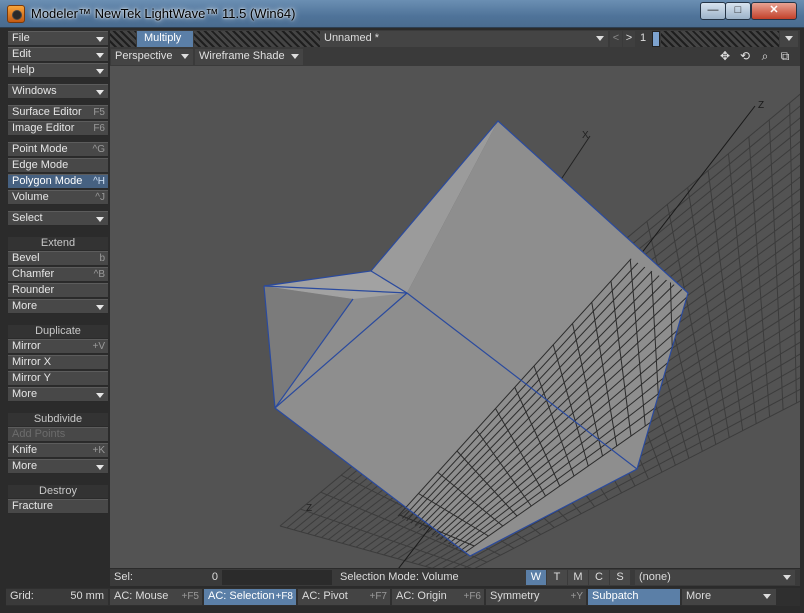 Image resolution: width=804 pixels, height=613 pixels. Describe the element at coordinates (39, 434) in the screenshot. I see `add-points-label: Add Points` at that location.